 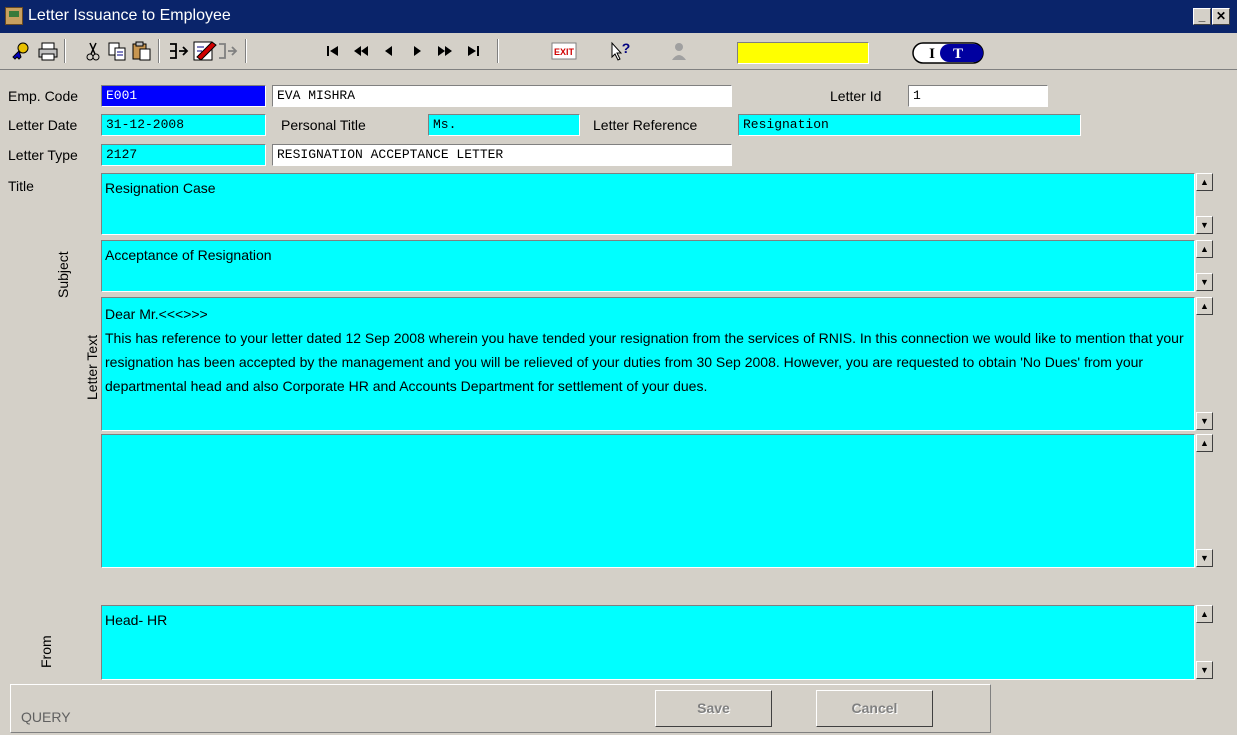 I want to click on subject-textarea: Acceptance of Resignation, so click(x=648, y=266).